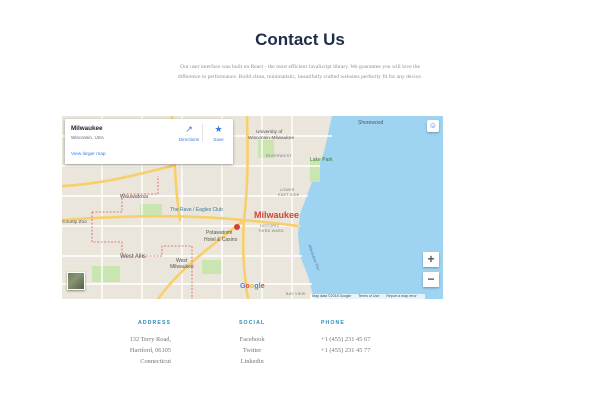 The width and height of the screenshot is (600, 400). I want to click on social-heading: SOCIAL, so click(252, 323).